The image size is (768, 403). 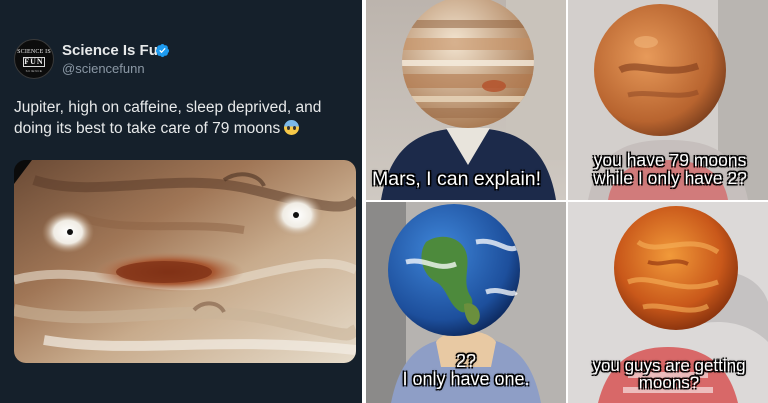 I want to click on display-name: Science Is Fun, so click(x=114, y=50).